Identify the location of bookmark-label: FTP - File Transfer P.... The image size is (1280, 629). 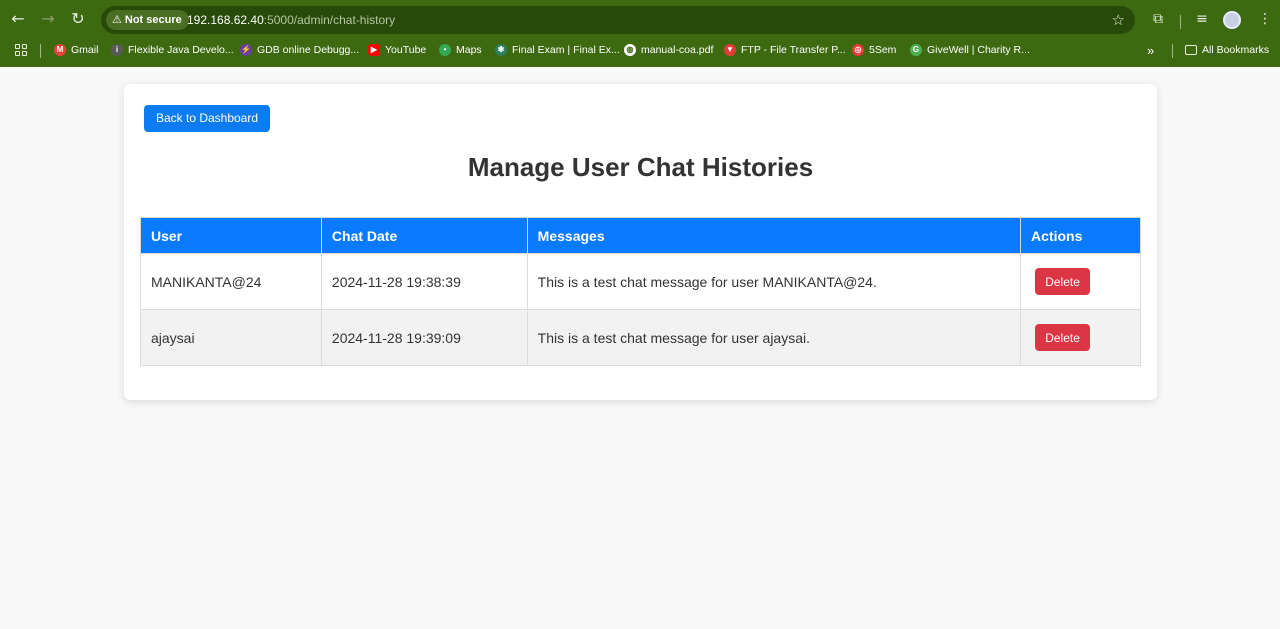
(793, 50).